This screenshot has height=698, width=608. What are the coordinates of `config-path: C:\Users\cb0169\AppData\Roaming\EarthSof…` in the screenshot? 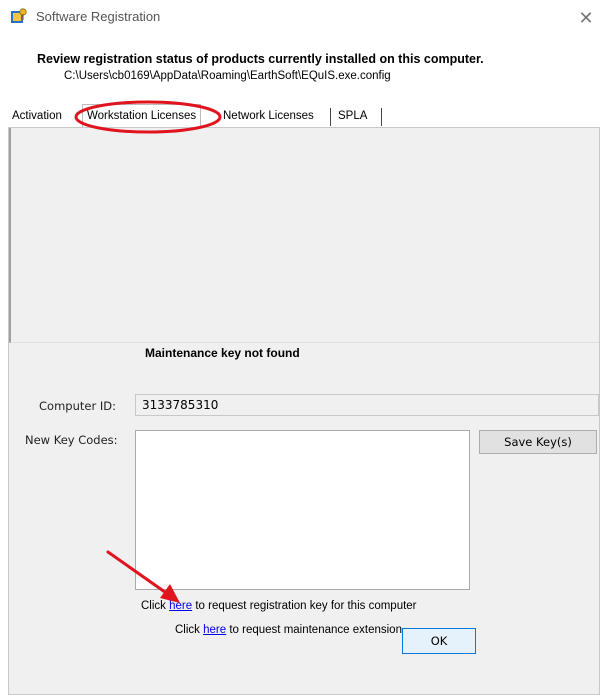 It's located at (227, 76).